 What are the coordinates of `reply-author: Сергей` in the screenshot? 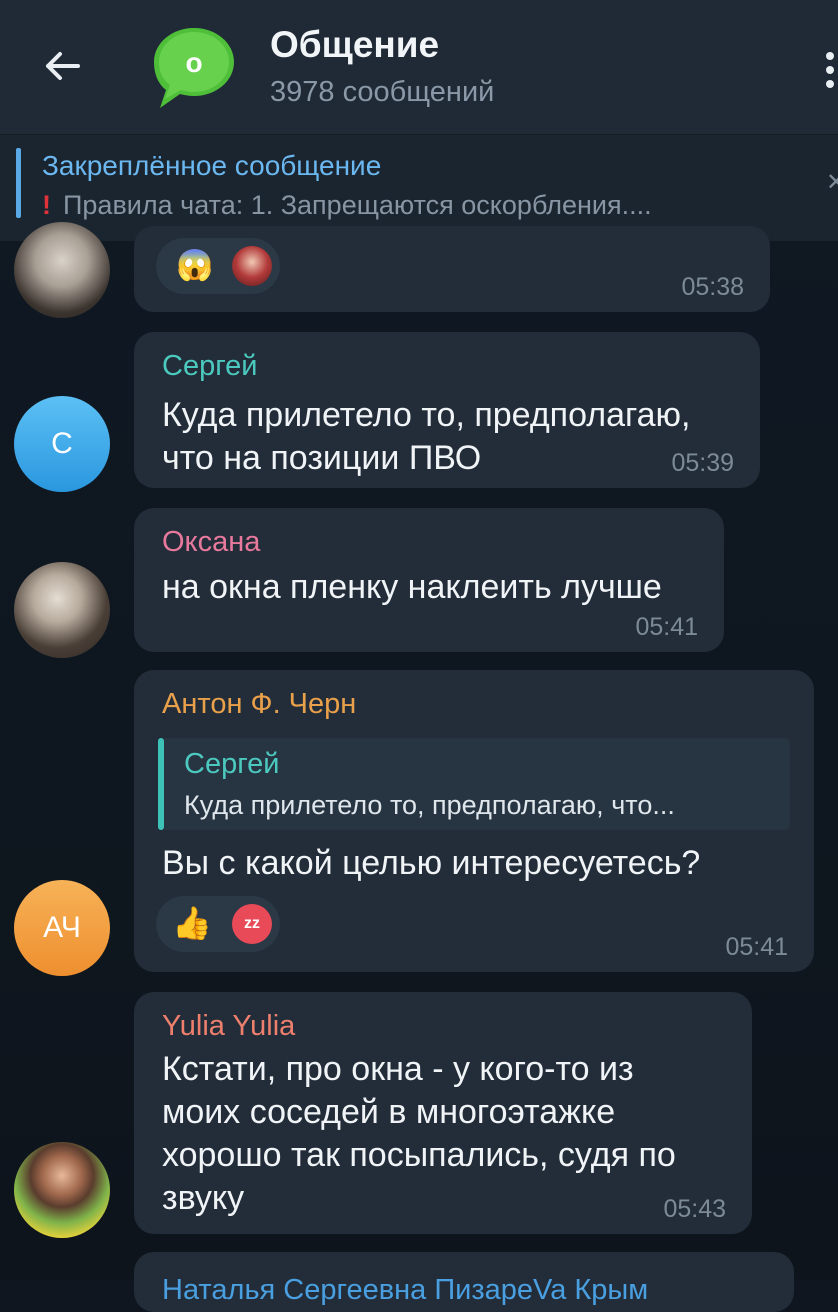 It's located at (232, 764).